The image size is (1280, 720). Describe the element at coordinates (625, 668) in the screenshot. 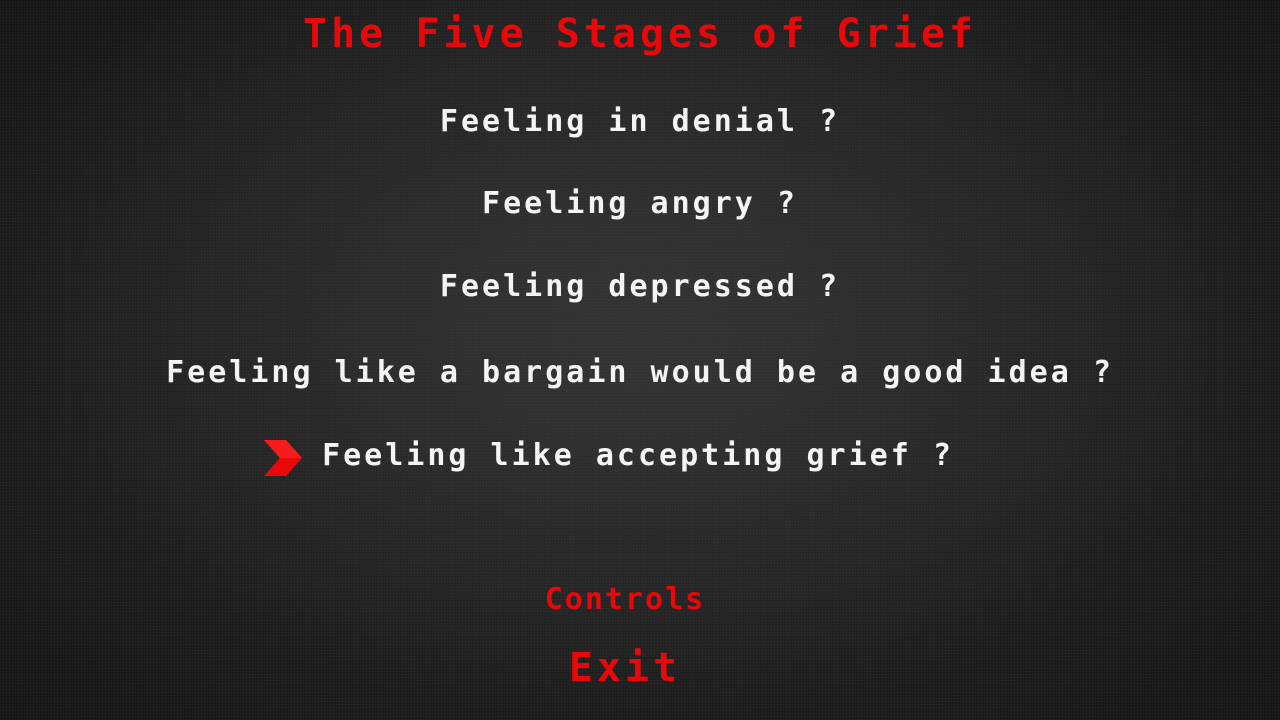

I see `exit-button: Exit` at that location.